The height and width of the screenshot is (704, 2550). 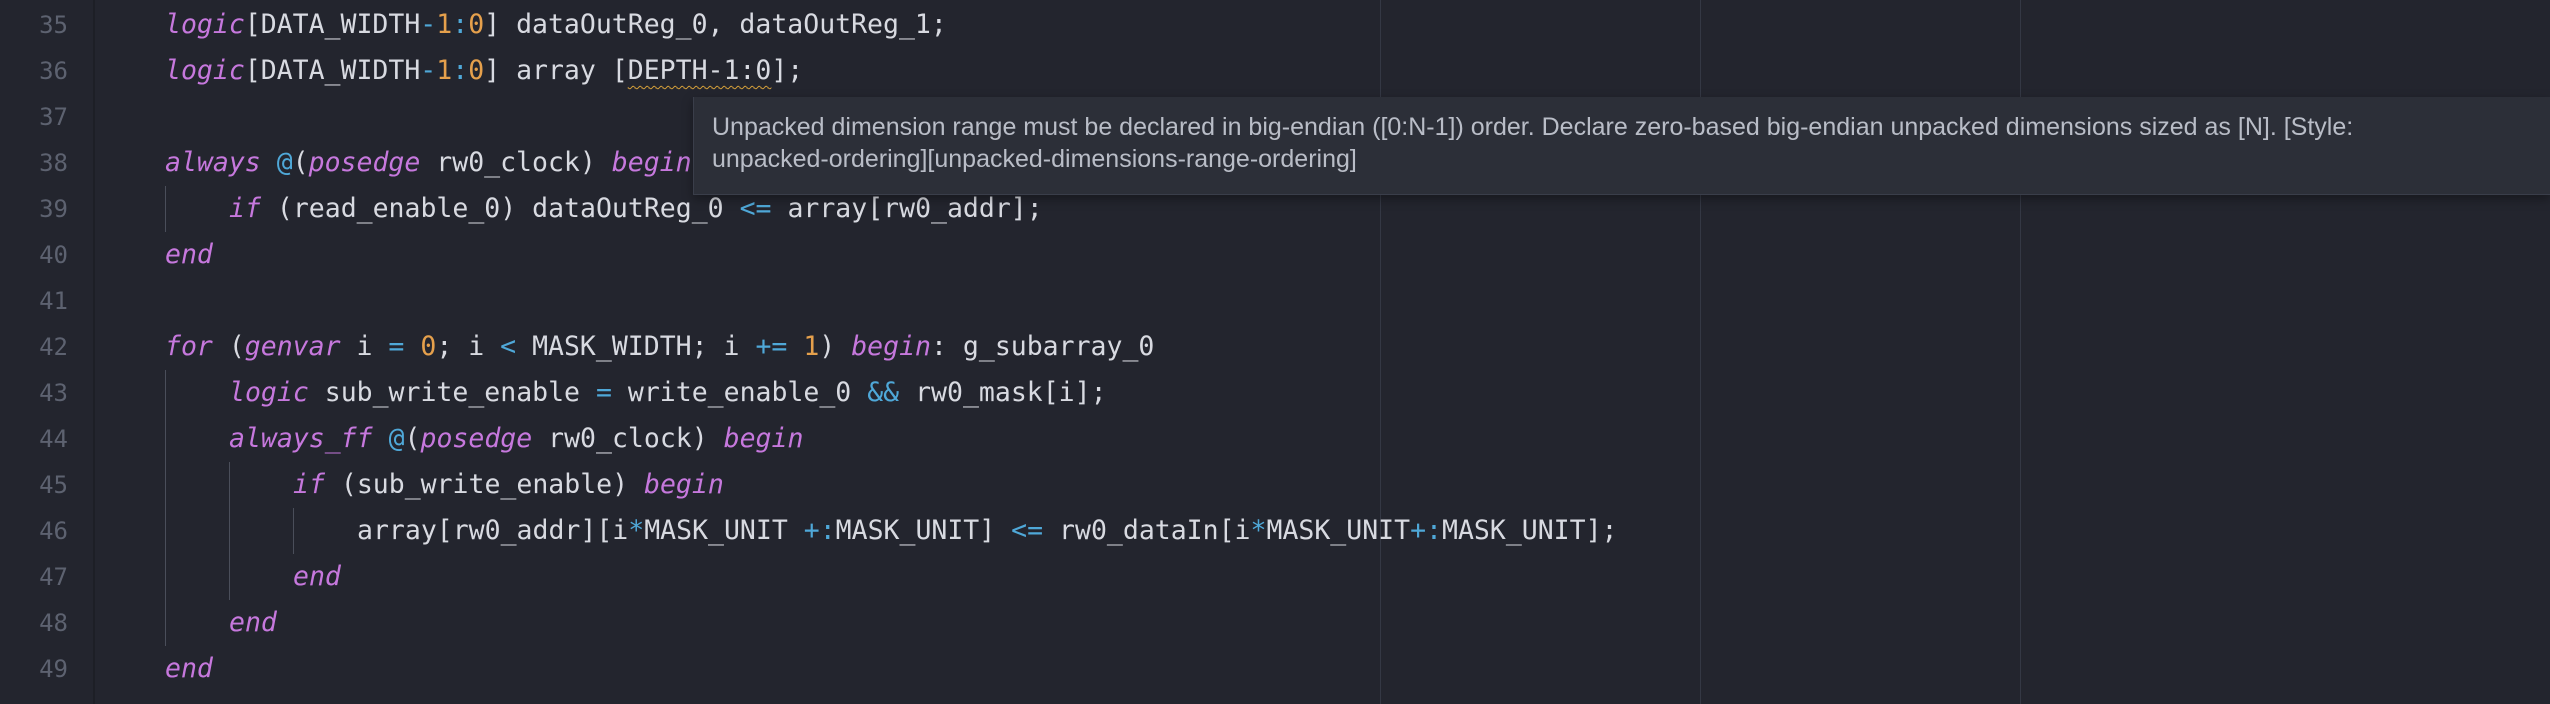 I want to click on code-token: genvar, so click(x=292, y=346).